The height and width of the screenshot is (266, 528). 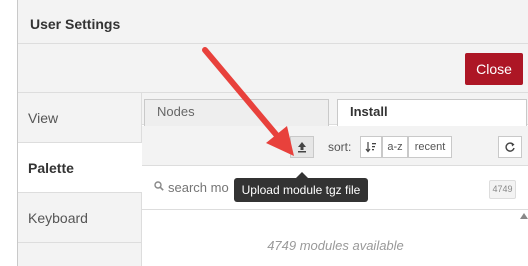 I want to click on sort-direction-button, so click(x=371, y=147).